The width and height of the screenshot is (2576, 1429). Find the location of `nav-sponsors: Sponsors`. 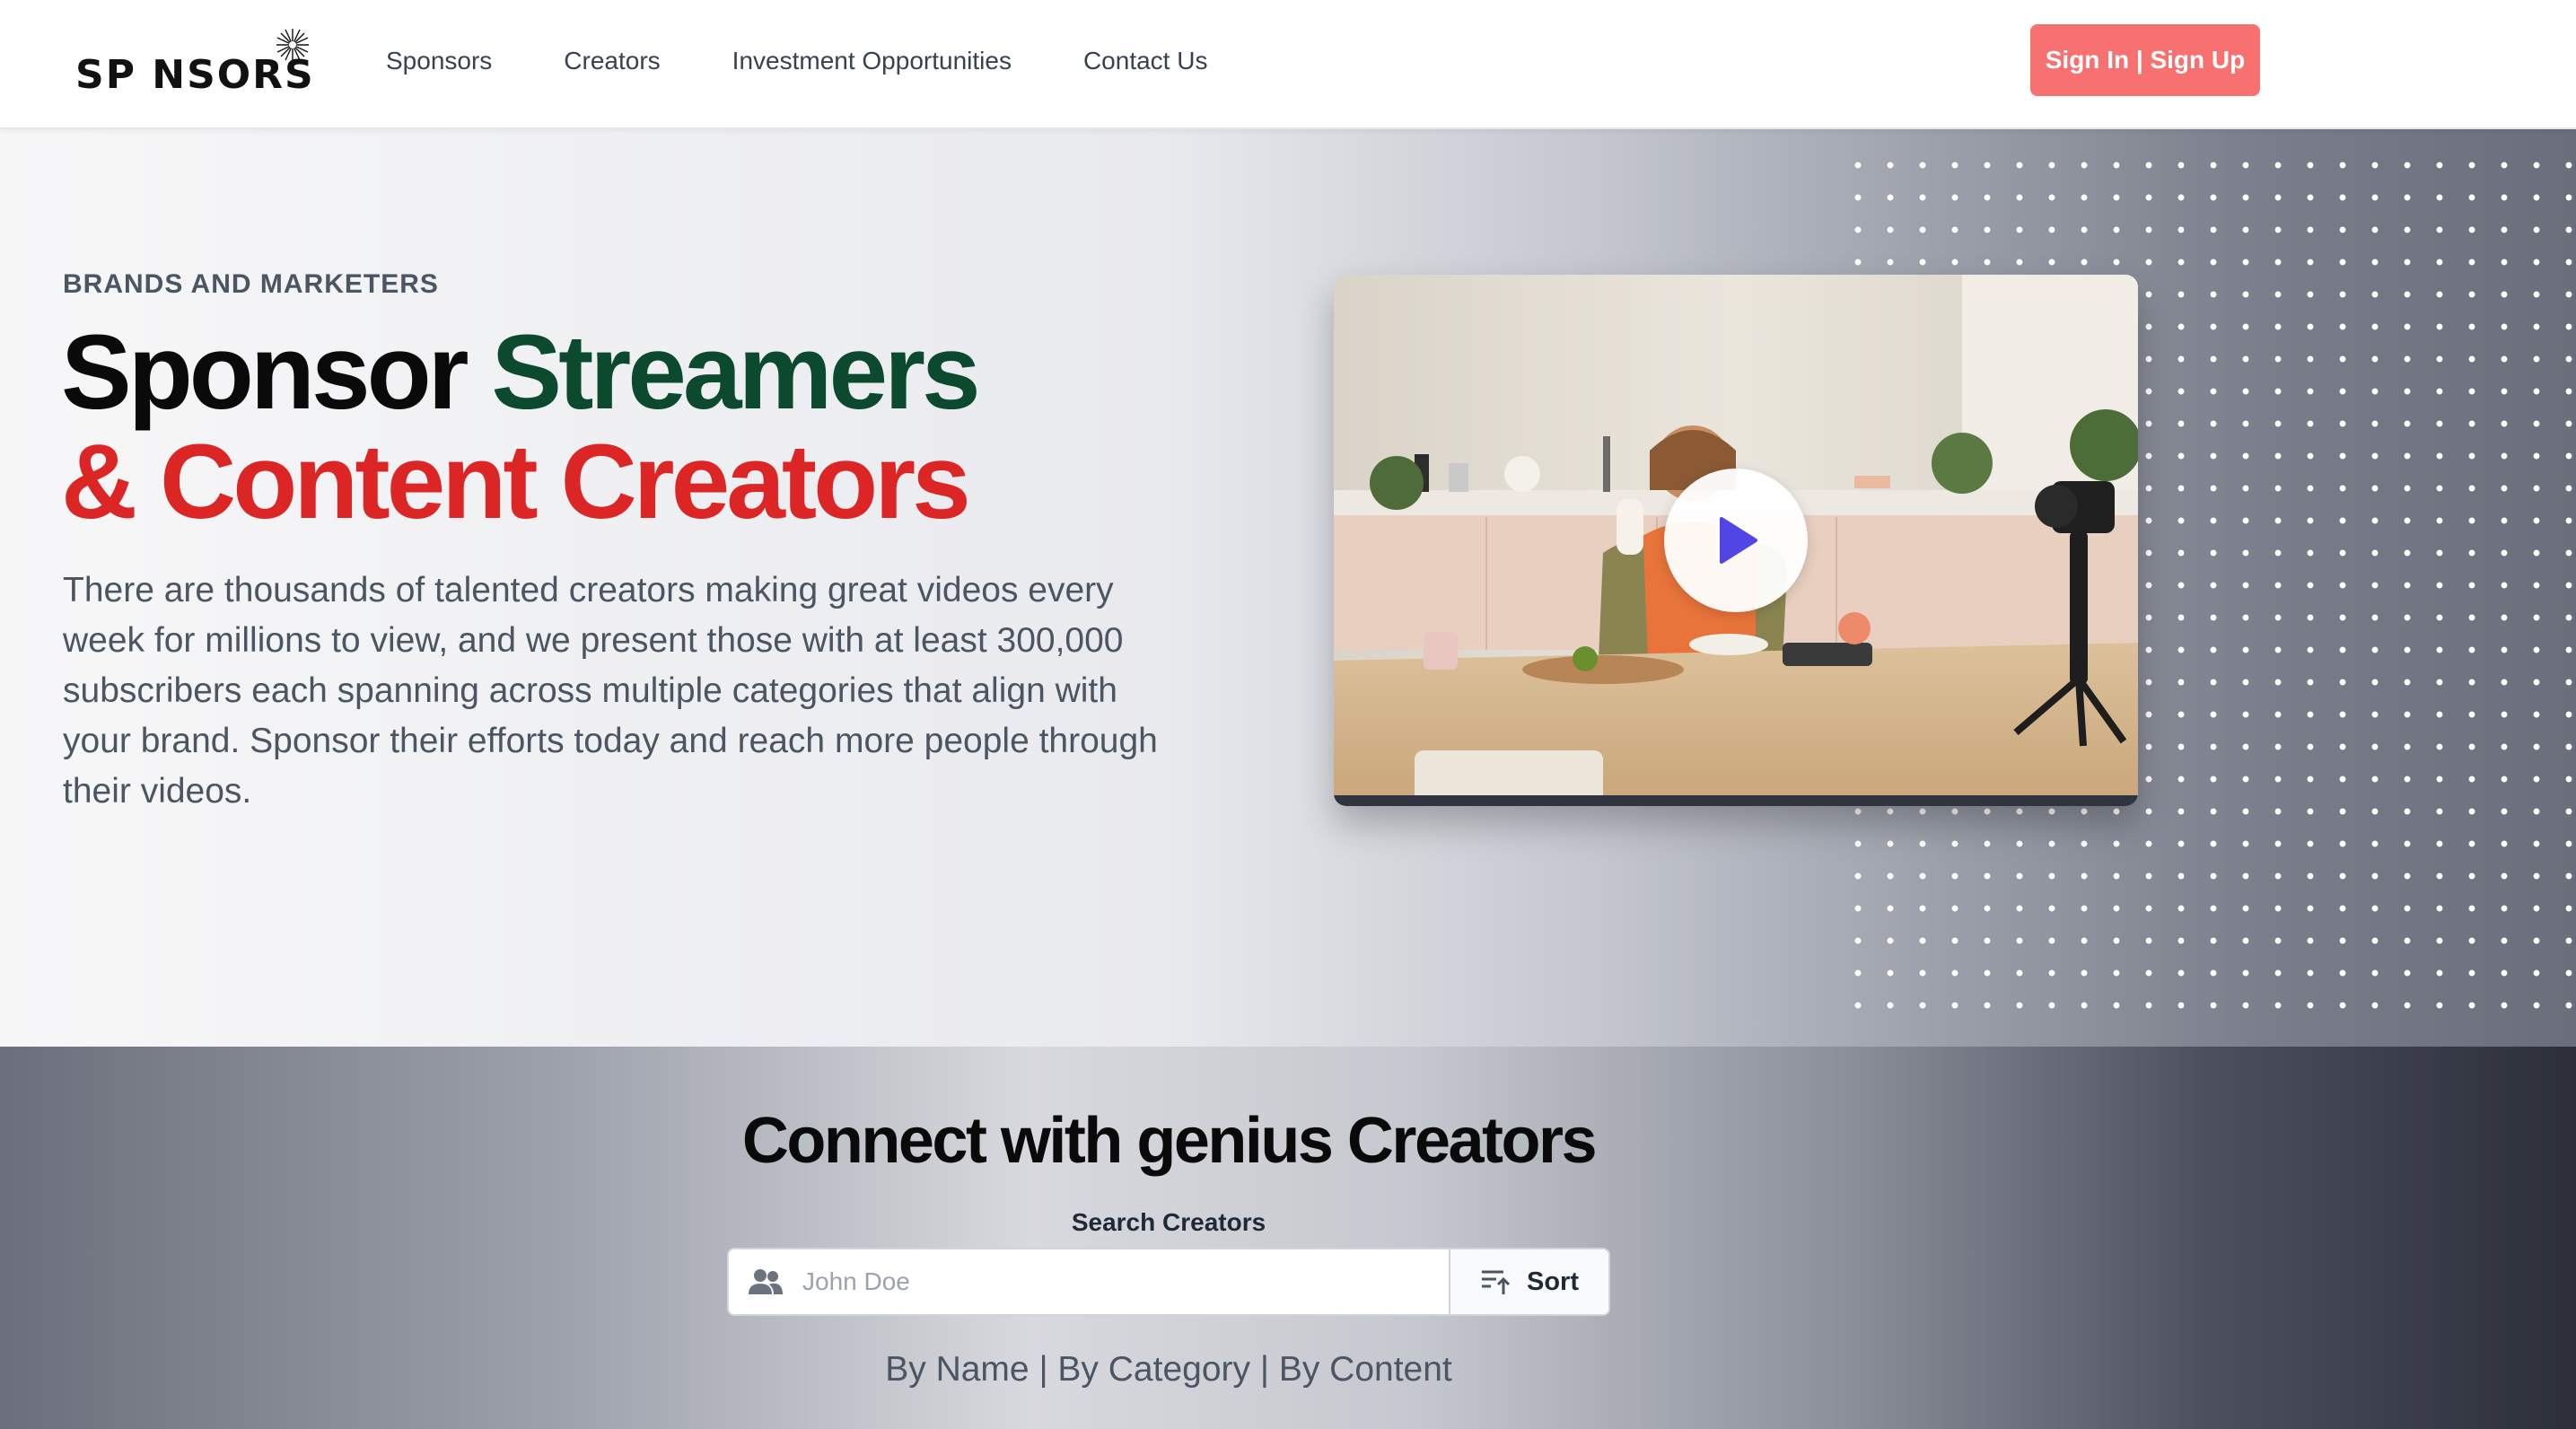

nav-sponsors: Sponsors is located at coordinates (439, 61).